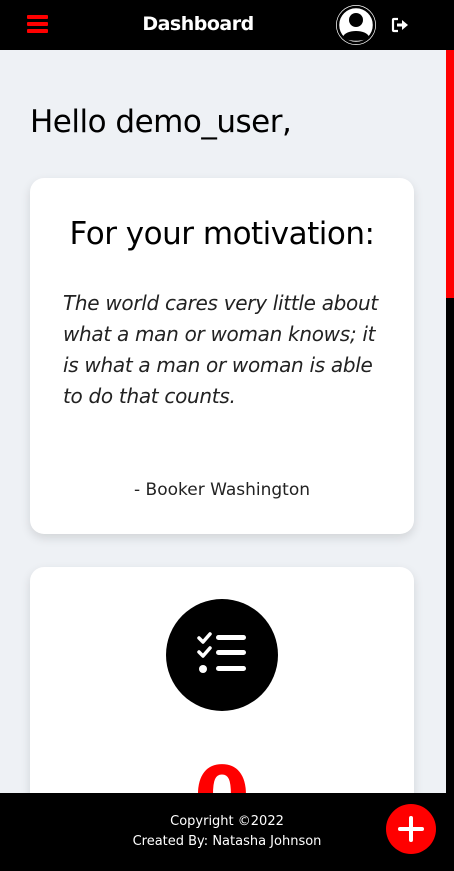  I want to click on task-count: 0, so click(222, 775).